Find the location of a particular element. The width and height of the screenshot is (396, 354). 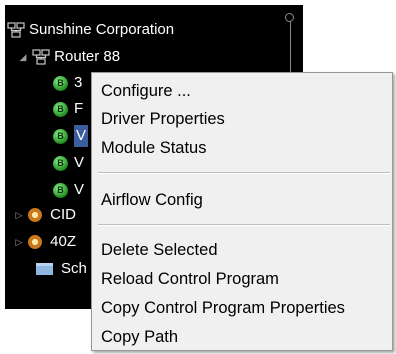

menu-item-delete-selected: Delete Selected is located at coordinates (244, 250).